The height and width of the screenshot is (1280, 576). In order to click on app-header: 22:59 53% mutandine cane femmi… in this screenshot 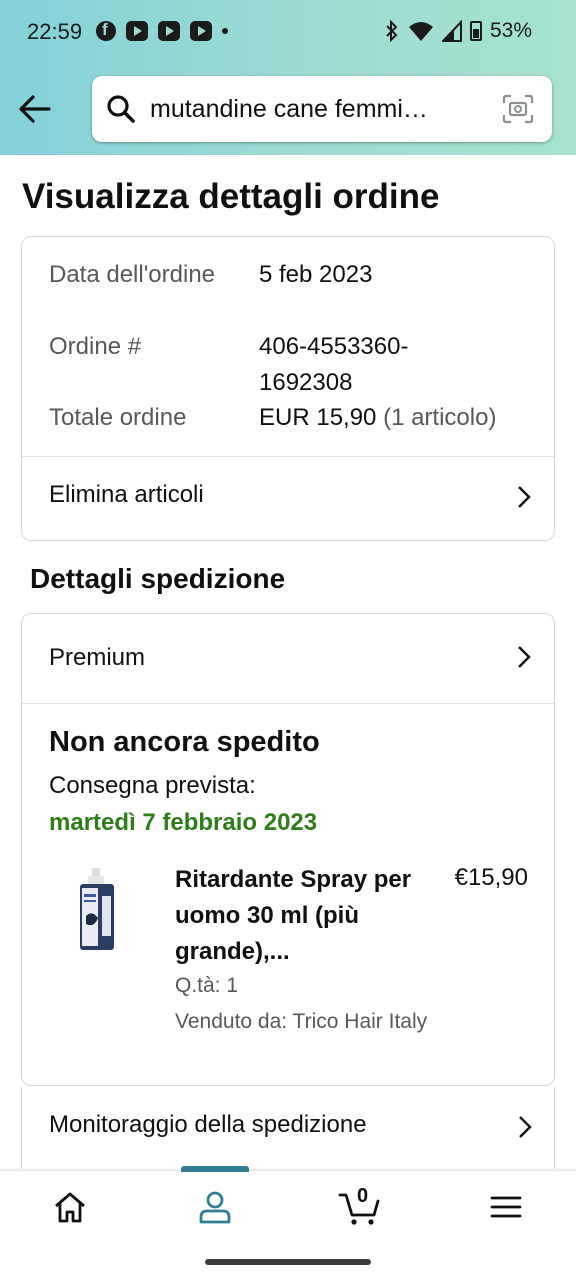, I will do `click(288, 77)`.